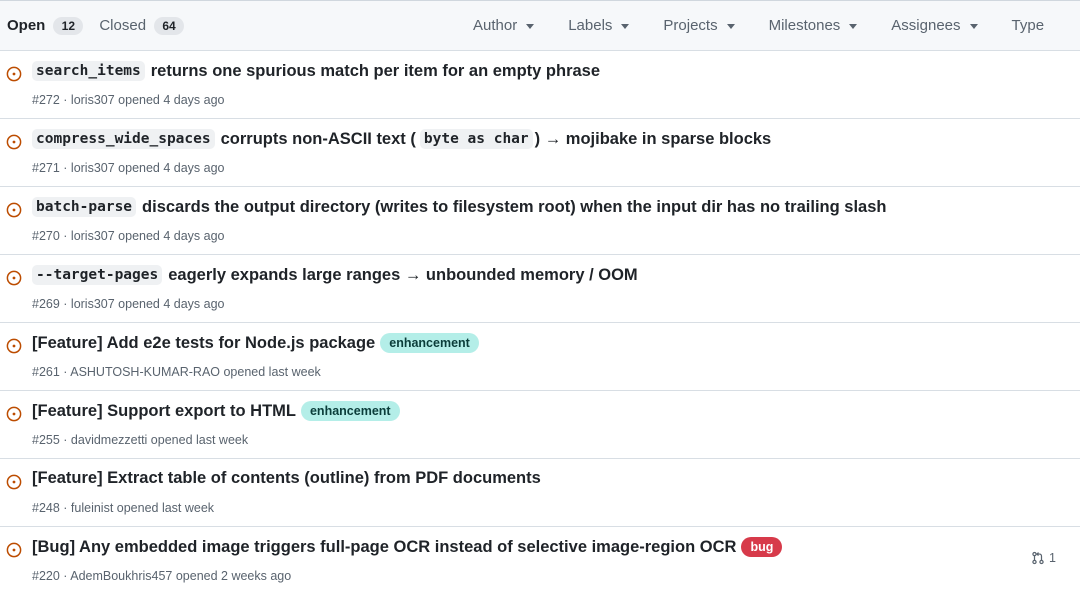 The image size is (1080, 595). What do you see at coordinates (164, 411) in the screenshot?
I see `issue-title-text: [Feature] Support export to HTML` at bounding box center [164, 411].